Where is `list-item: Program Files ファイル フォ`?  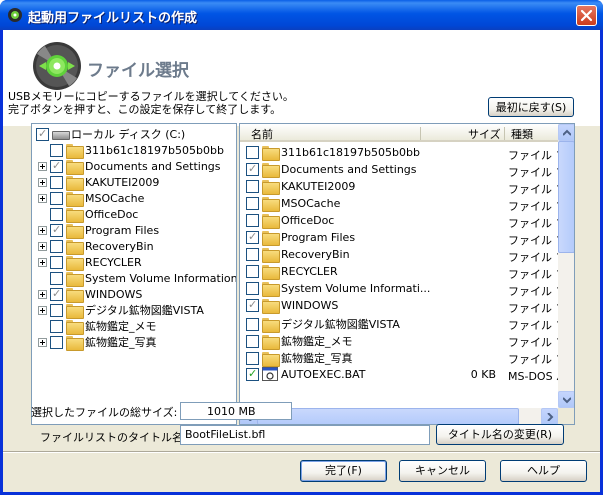 list-item: Program Files ファイル フォ is located at coordinates (402, 238).